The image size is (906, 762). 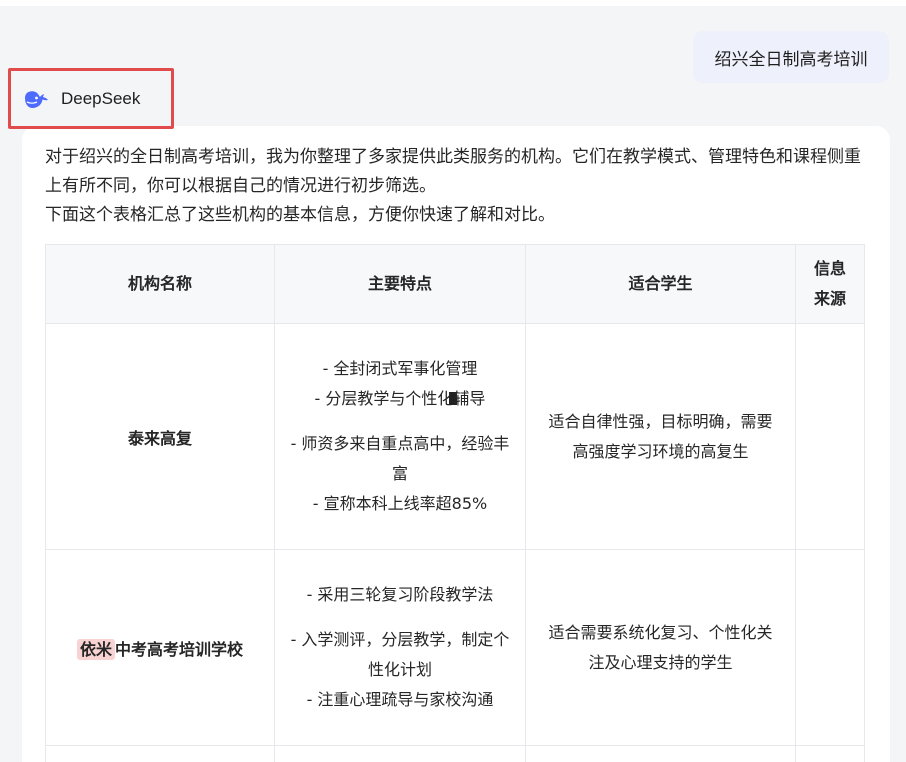 What do you see at coordinates (160, 284) in the screenshot?
I see `header-name: 机构名称` at bounding box center [160, 284].